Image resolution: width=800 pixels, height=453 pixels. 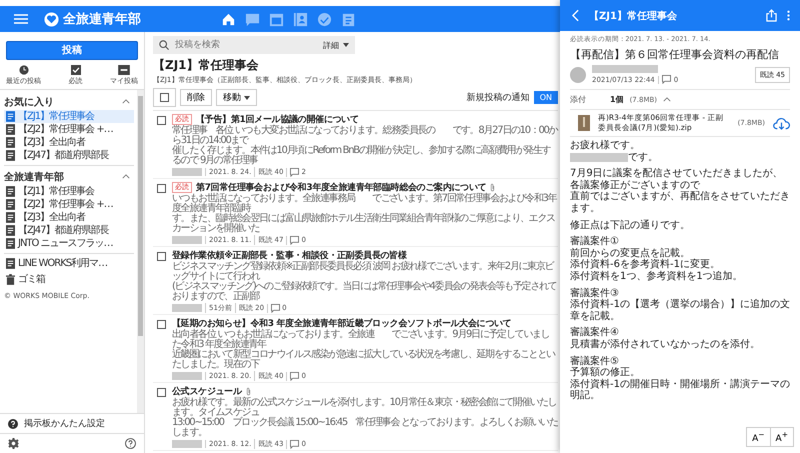 What do you see at coordinates (196, 97) in the screenshot?
I see `delete-button: 削除` at bounding box center [196, 97].